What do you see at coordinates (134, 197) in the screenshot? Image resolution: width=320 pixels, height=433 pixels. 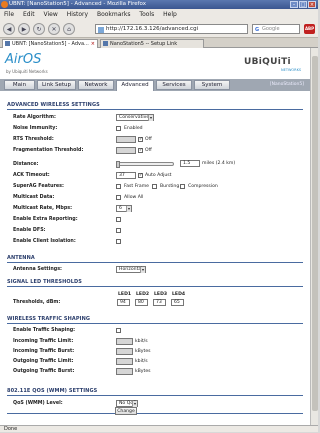 I see `multicast-allow-all-option: Allow All` at bounding box center [134, 197].